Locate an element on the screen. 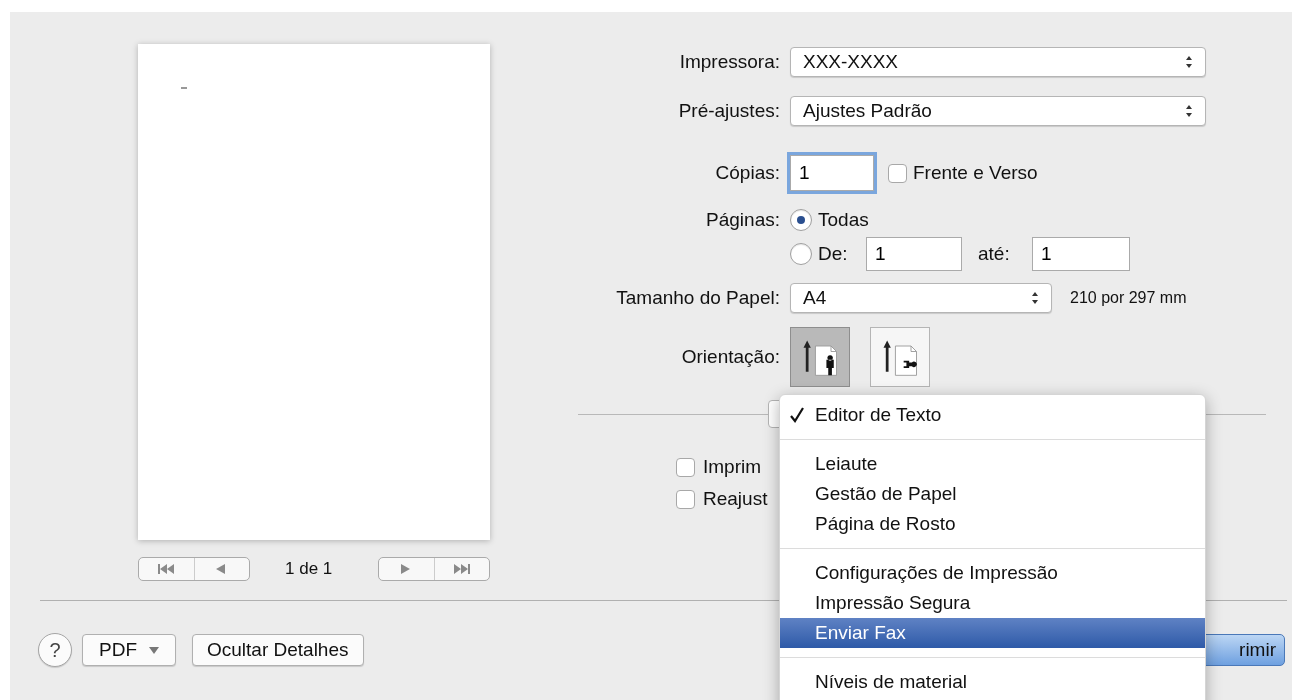 This screenshot has height=700, width=1292. option-label: Reajust is located at coordinates (735, 498).